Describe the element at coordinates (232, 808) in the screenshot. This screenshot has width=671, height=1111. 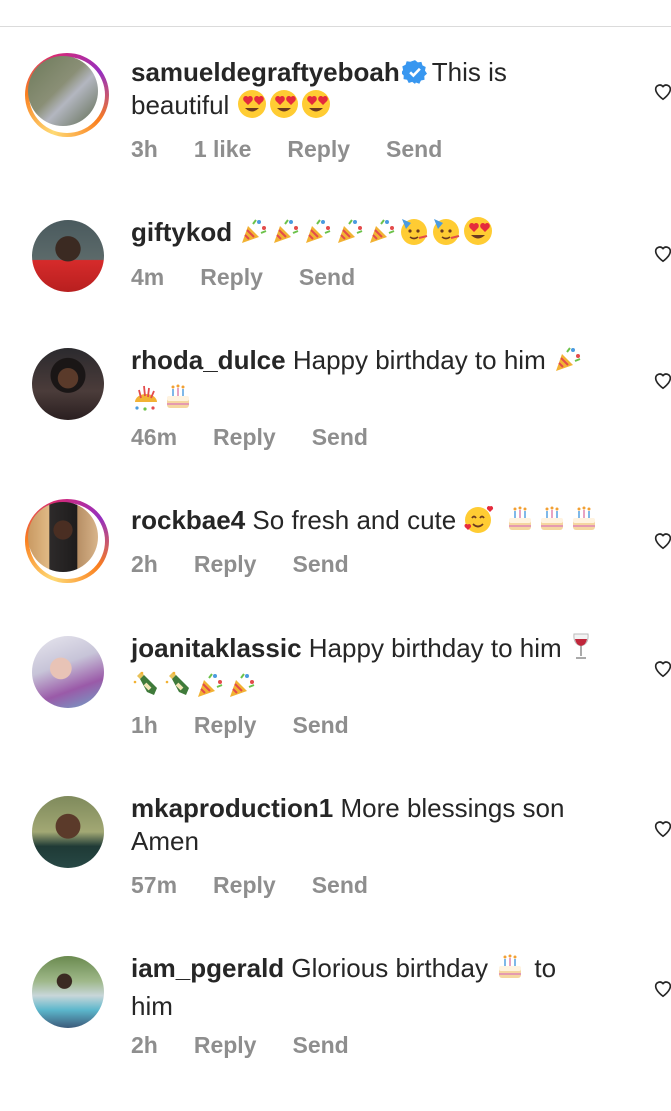
I see `comment-username: mkaproduction1` at that location.